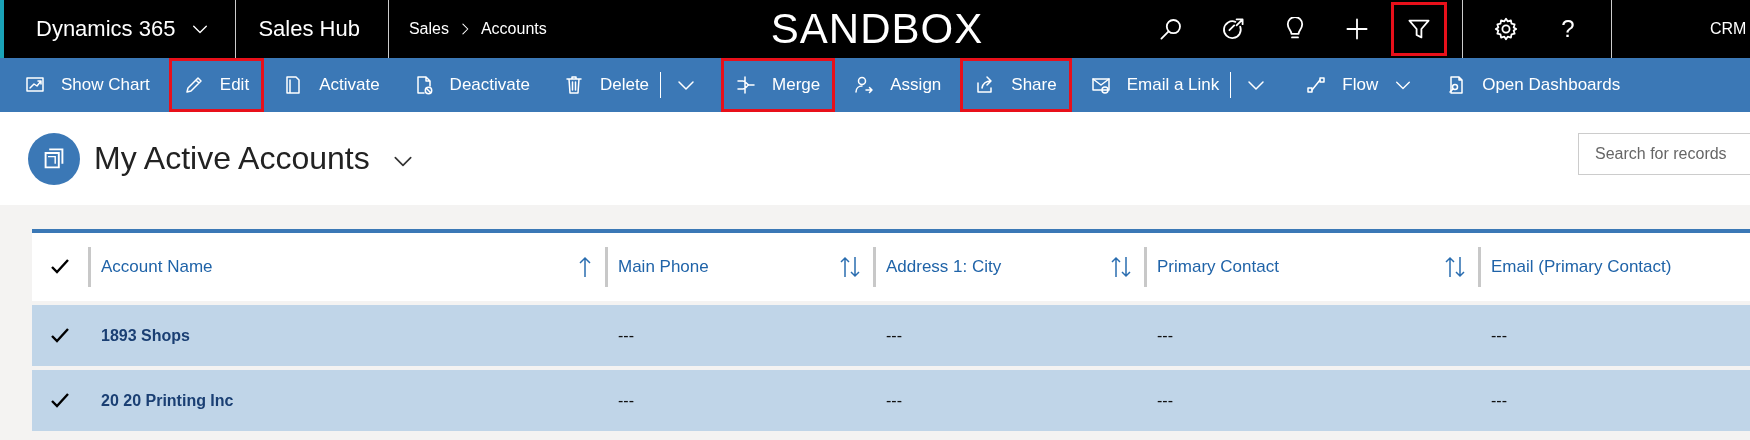 The height and width of the screenshot is (440, 1750). Describe the element at coordinates (1233, 29) in the screenshot. I see `target-icon` at that location.